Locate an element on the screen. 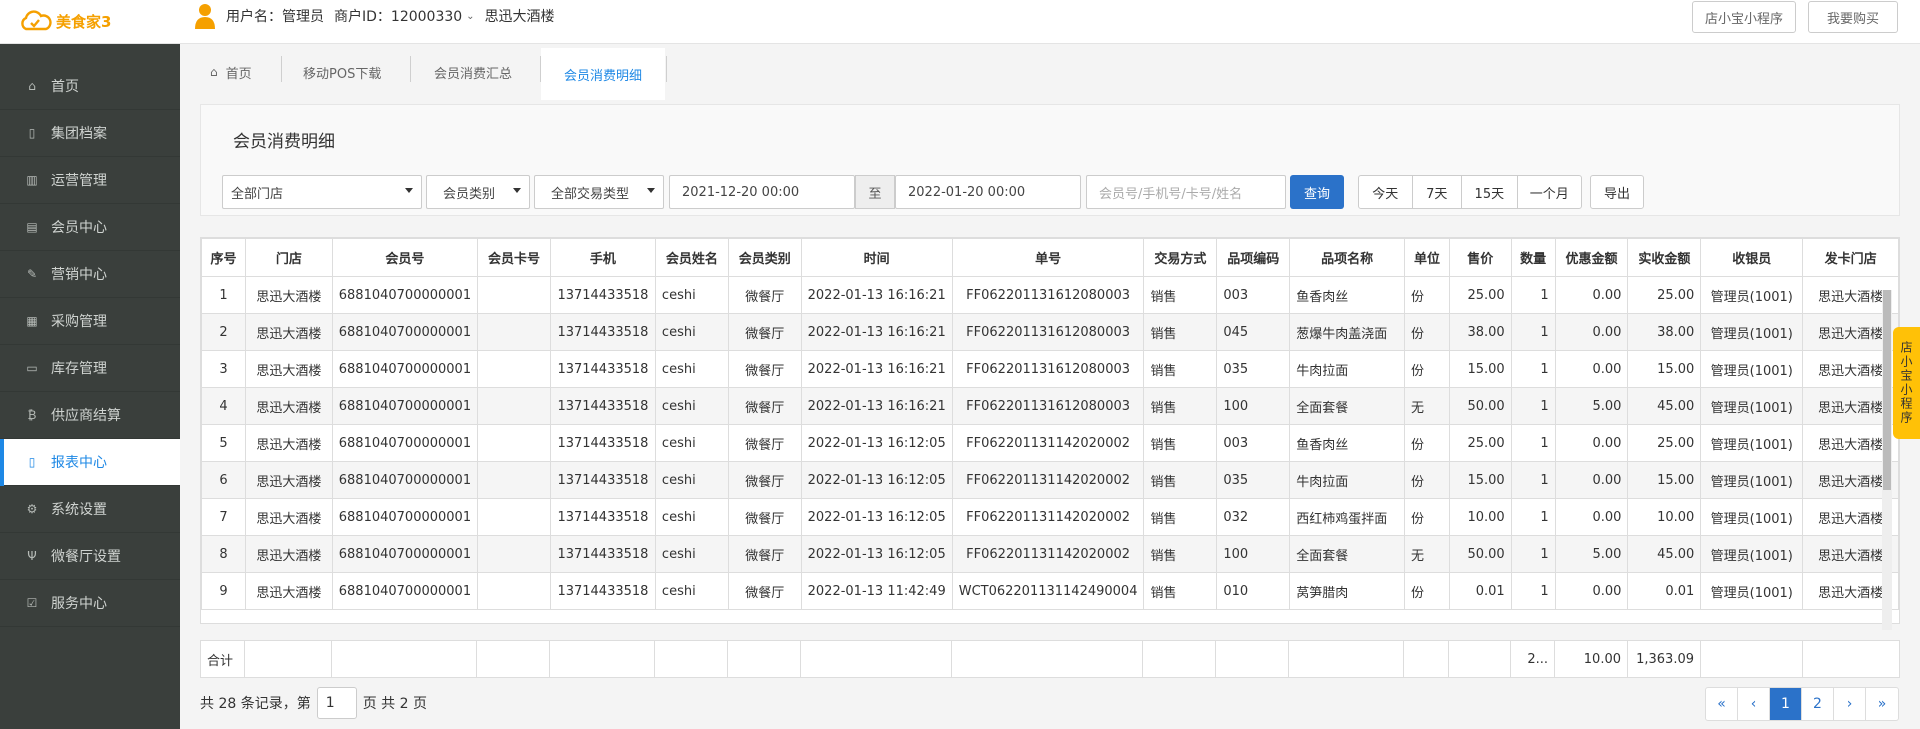 The width and height of the screenshot is (1920, 729). column-header: 优惠金额 is located at coordinates (1591, 257).